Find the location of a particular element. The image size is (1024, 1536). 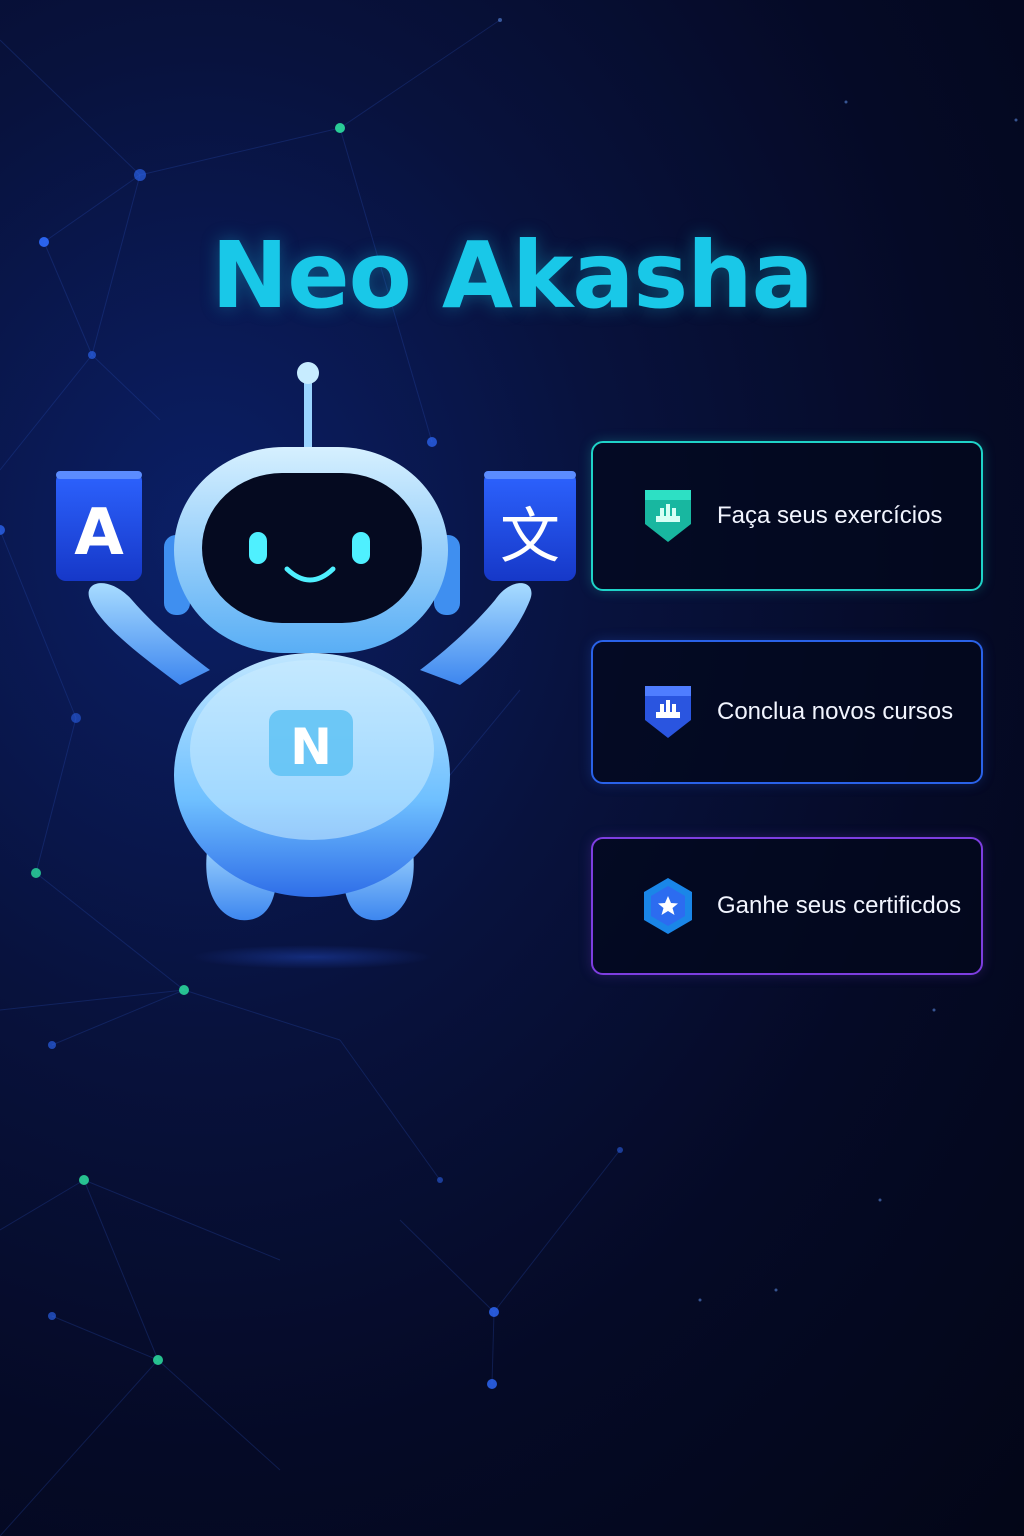

card-courses: Conclua novos cursos is located at coordinates (787, 712).